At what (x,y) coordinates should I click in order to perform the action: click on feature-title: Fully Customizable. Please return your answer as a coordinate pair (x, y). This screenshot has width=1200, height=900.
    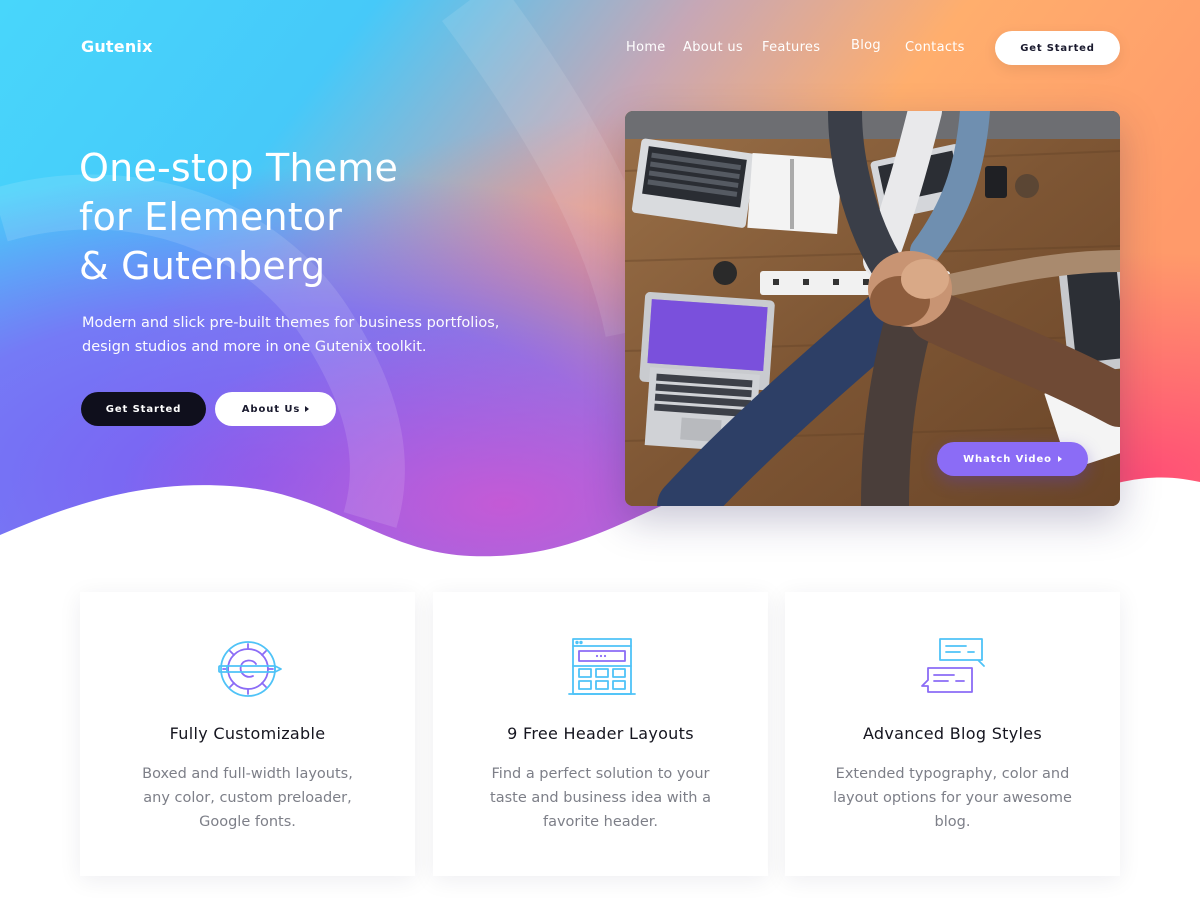
    Looking at the image, I should click on (247, 733).